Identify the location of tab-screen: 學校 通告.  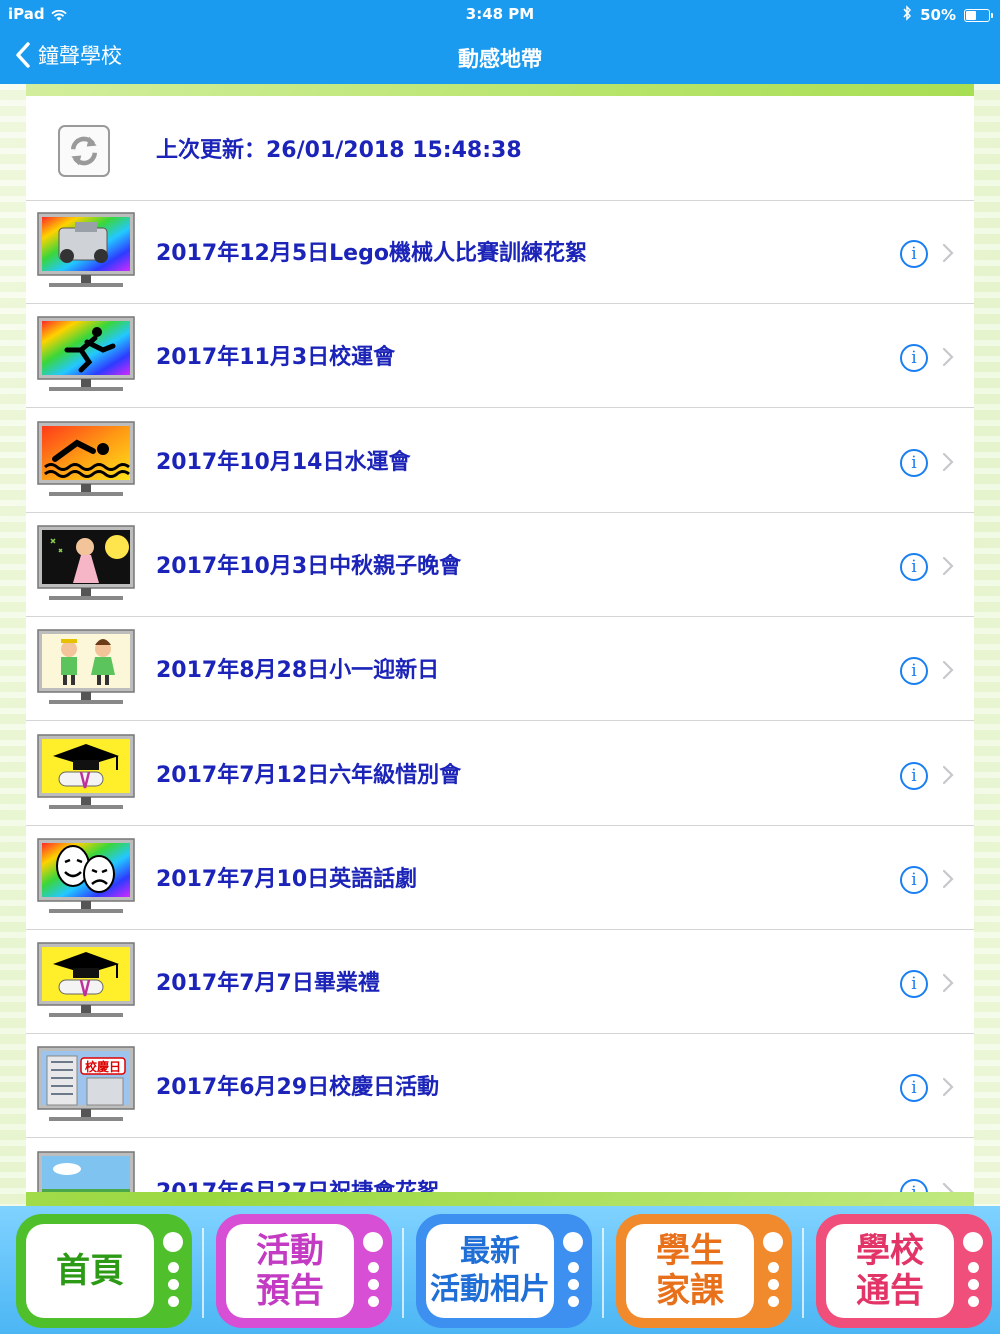
(890, 1271).